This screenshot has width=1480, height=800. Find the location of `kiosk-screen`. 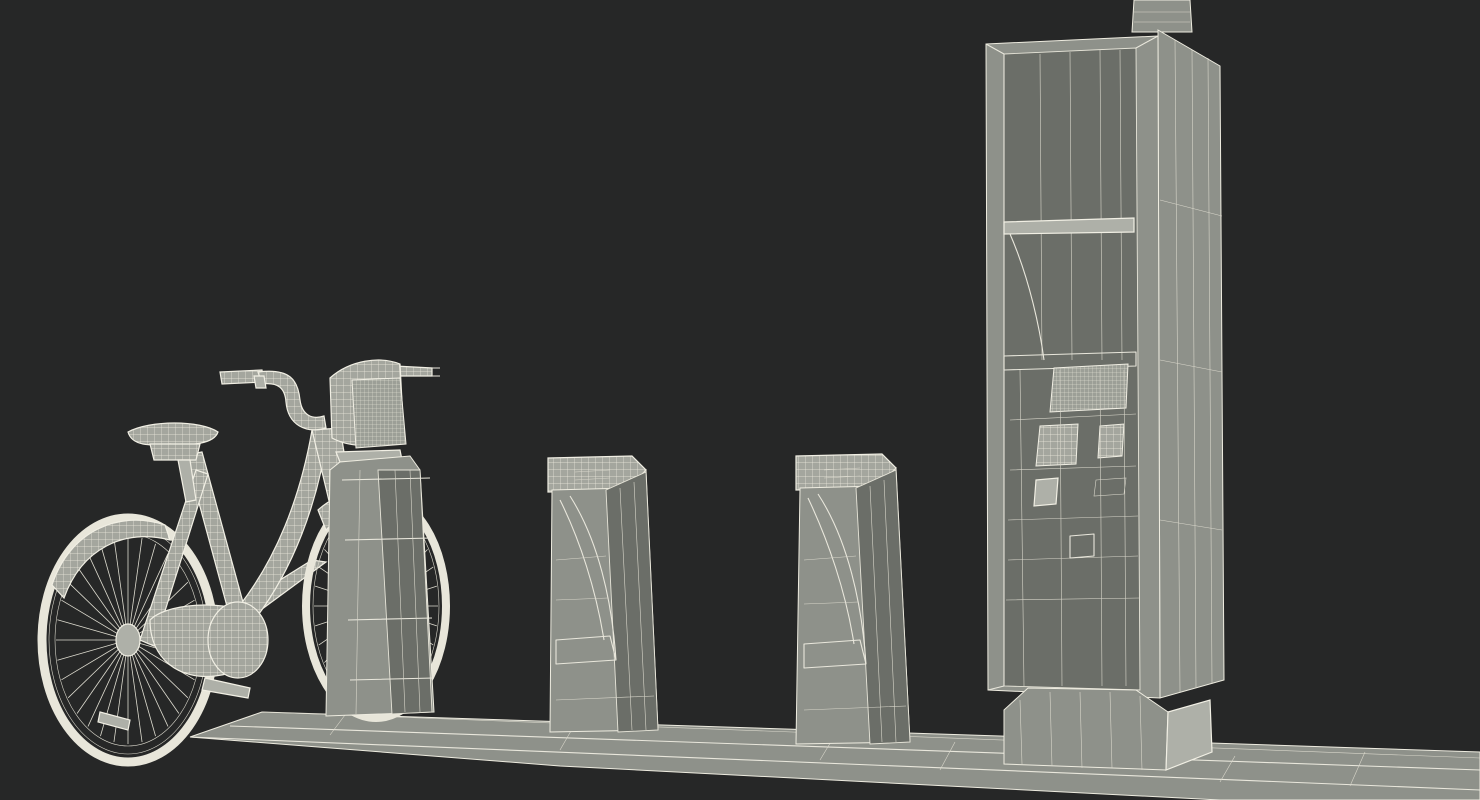

kiosk-screen is located at coordinates (1089, 388).